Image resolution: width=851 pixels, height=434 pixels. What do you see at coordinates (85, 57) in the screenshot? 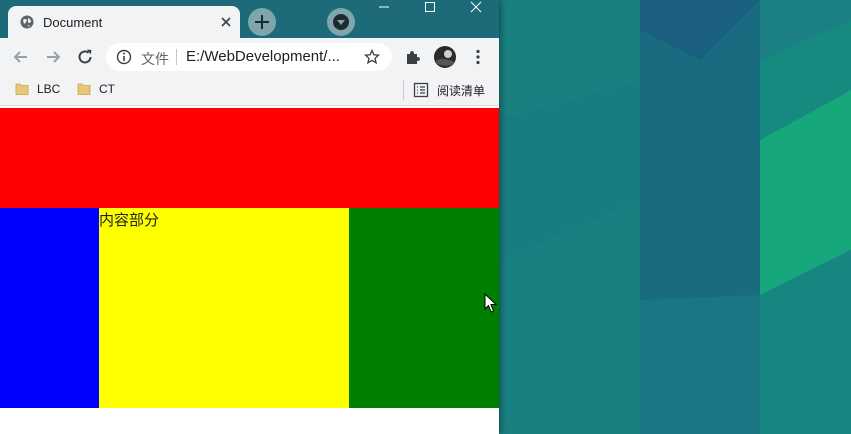
I see `reload-icon` at bounding box center [85, 57].